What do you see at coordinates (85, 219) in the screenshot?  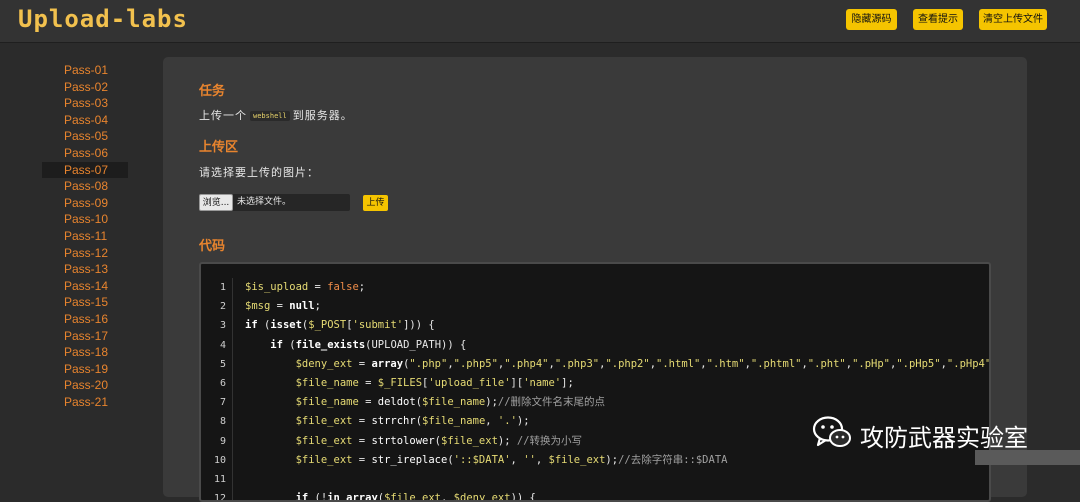 I see `sidebar-item-pass-10: Pass-10` at bounding box center [85, 219].